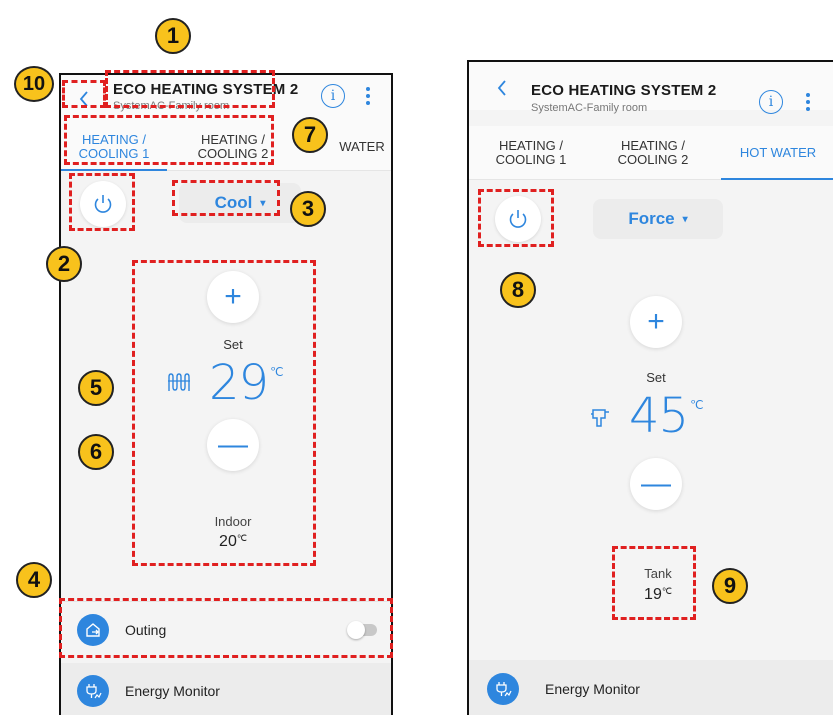 The width and height of the screenshot is (833, 715). Describe the element at coordinates (233, 202) in the screenshot. I see `mode-label: Cool` at that location.